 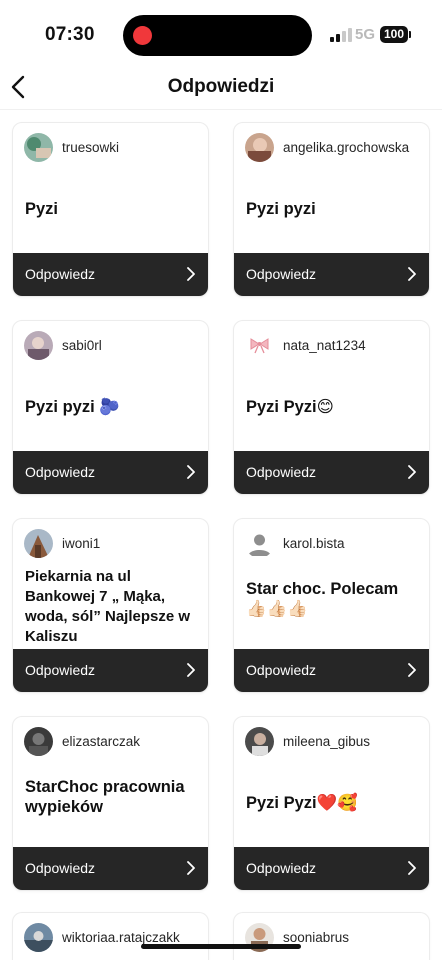 What do you see at coordinates (314, 543) in the screenshot?
I see `username: karol.bista` at bounding box center [314, 543].